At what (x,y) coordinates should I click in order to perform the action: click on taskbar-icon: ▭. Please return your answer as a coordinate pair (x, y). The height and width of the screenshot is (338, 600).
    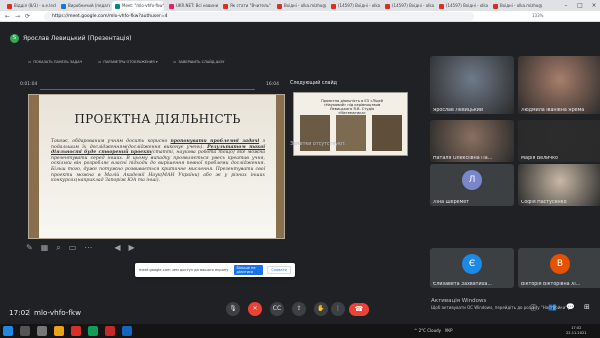
    Looking at the image, I should click on (30, 62).